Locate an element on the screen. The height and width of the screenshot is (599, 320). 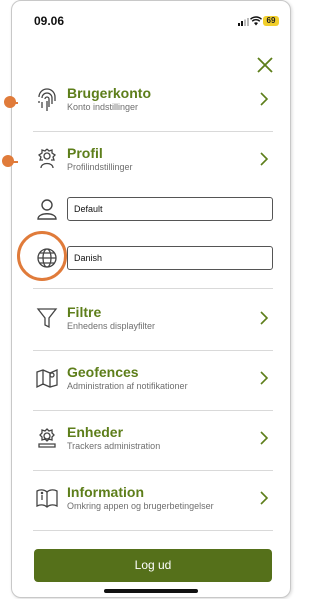
profile-title: Profil is located at coordinates (85, 153).